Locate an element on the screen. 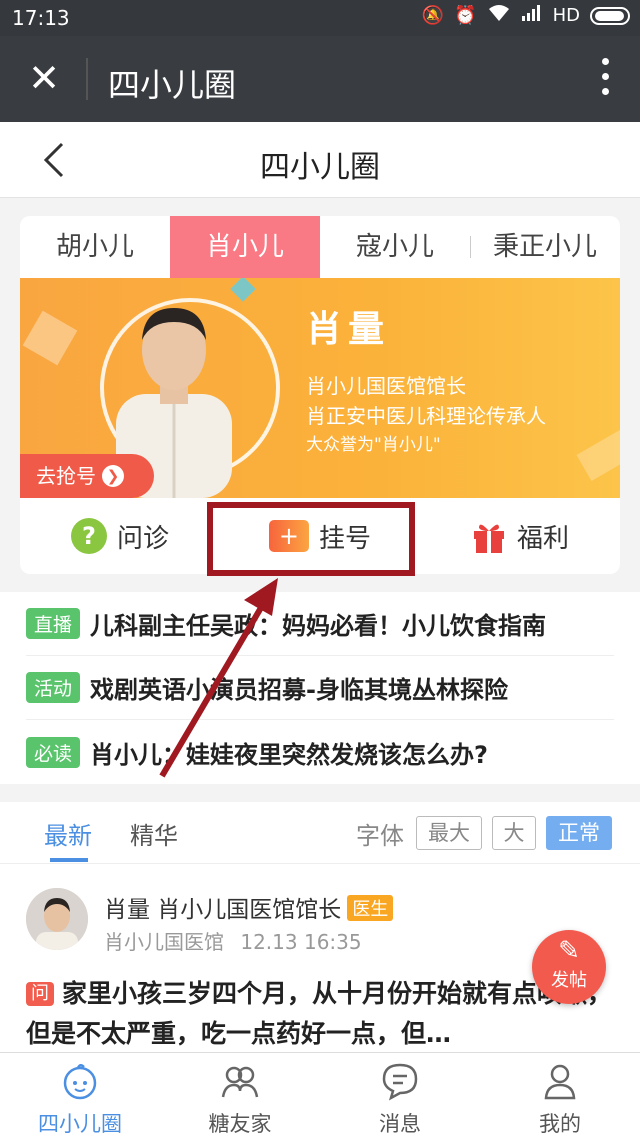  tab-me: 我的 is located at coordinates (560, 1095).